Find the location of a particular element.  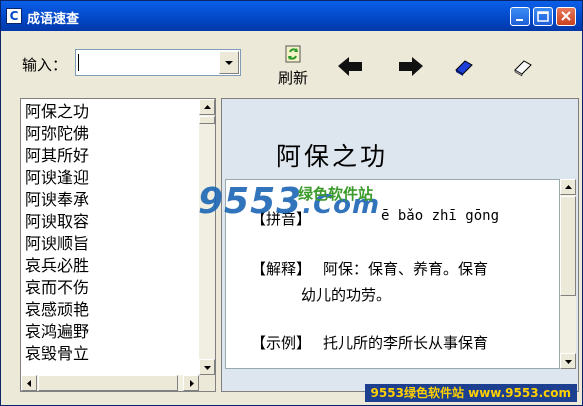

refresh-button: 刷新 is located at coordinates (294, 66).